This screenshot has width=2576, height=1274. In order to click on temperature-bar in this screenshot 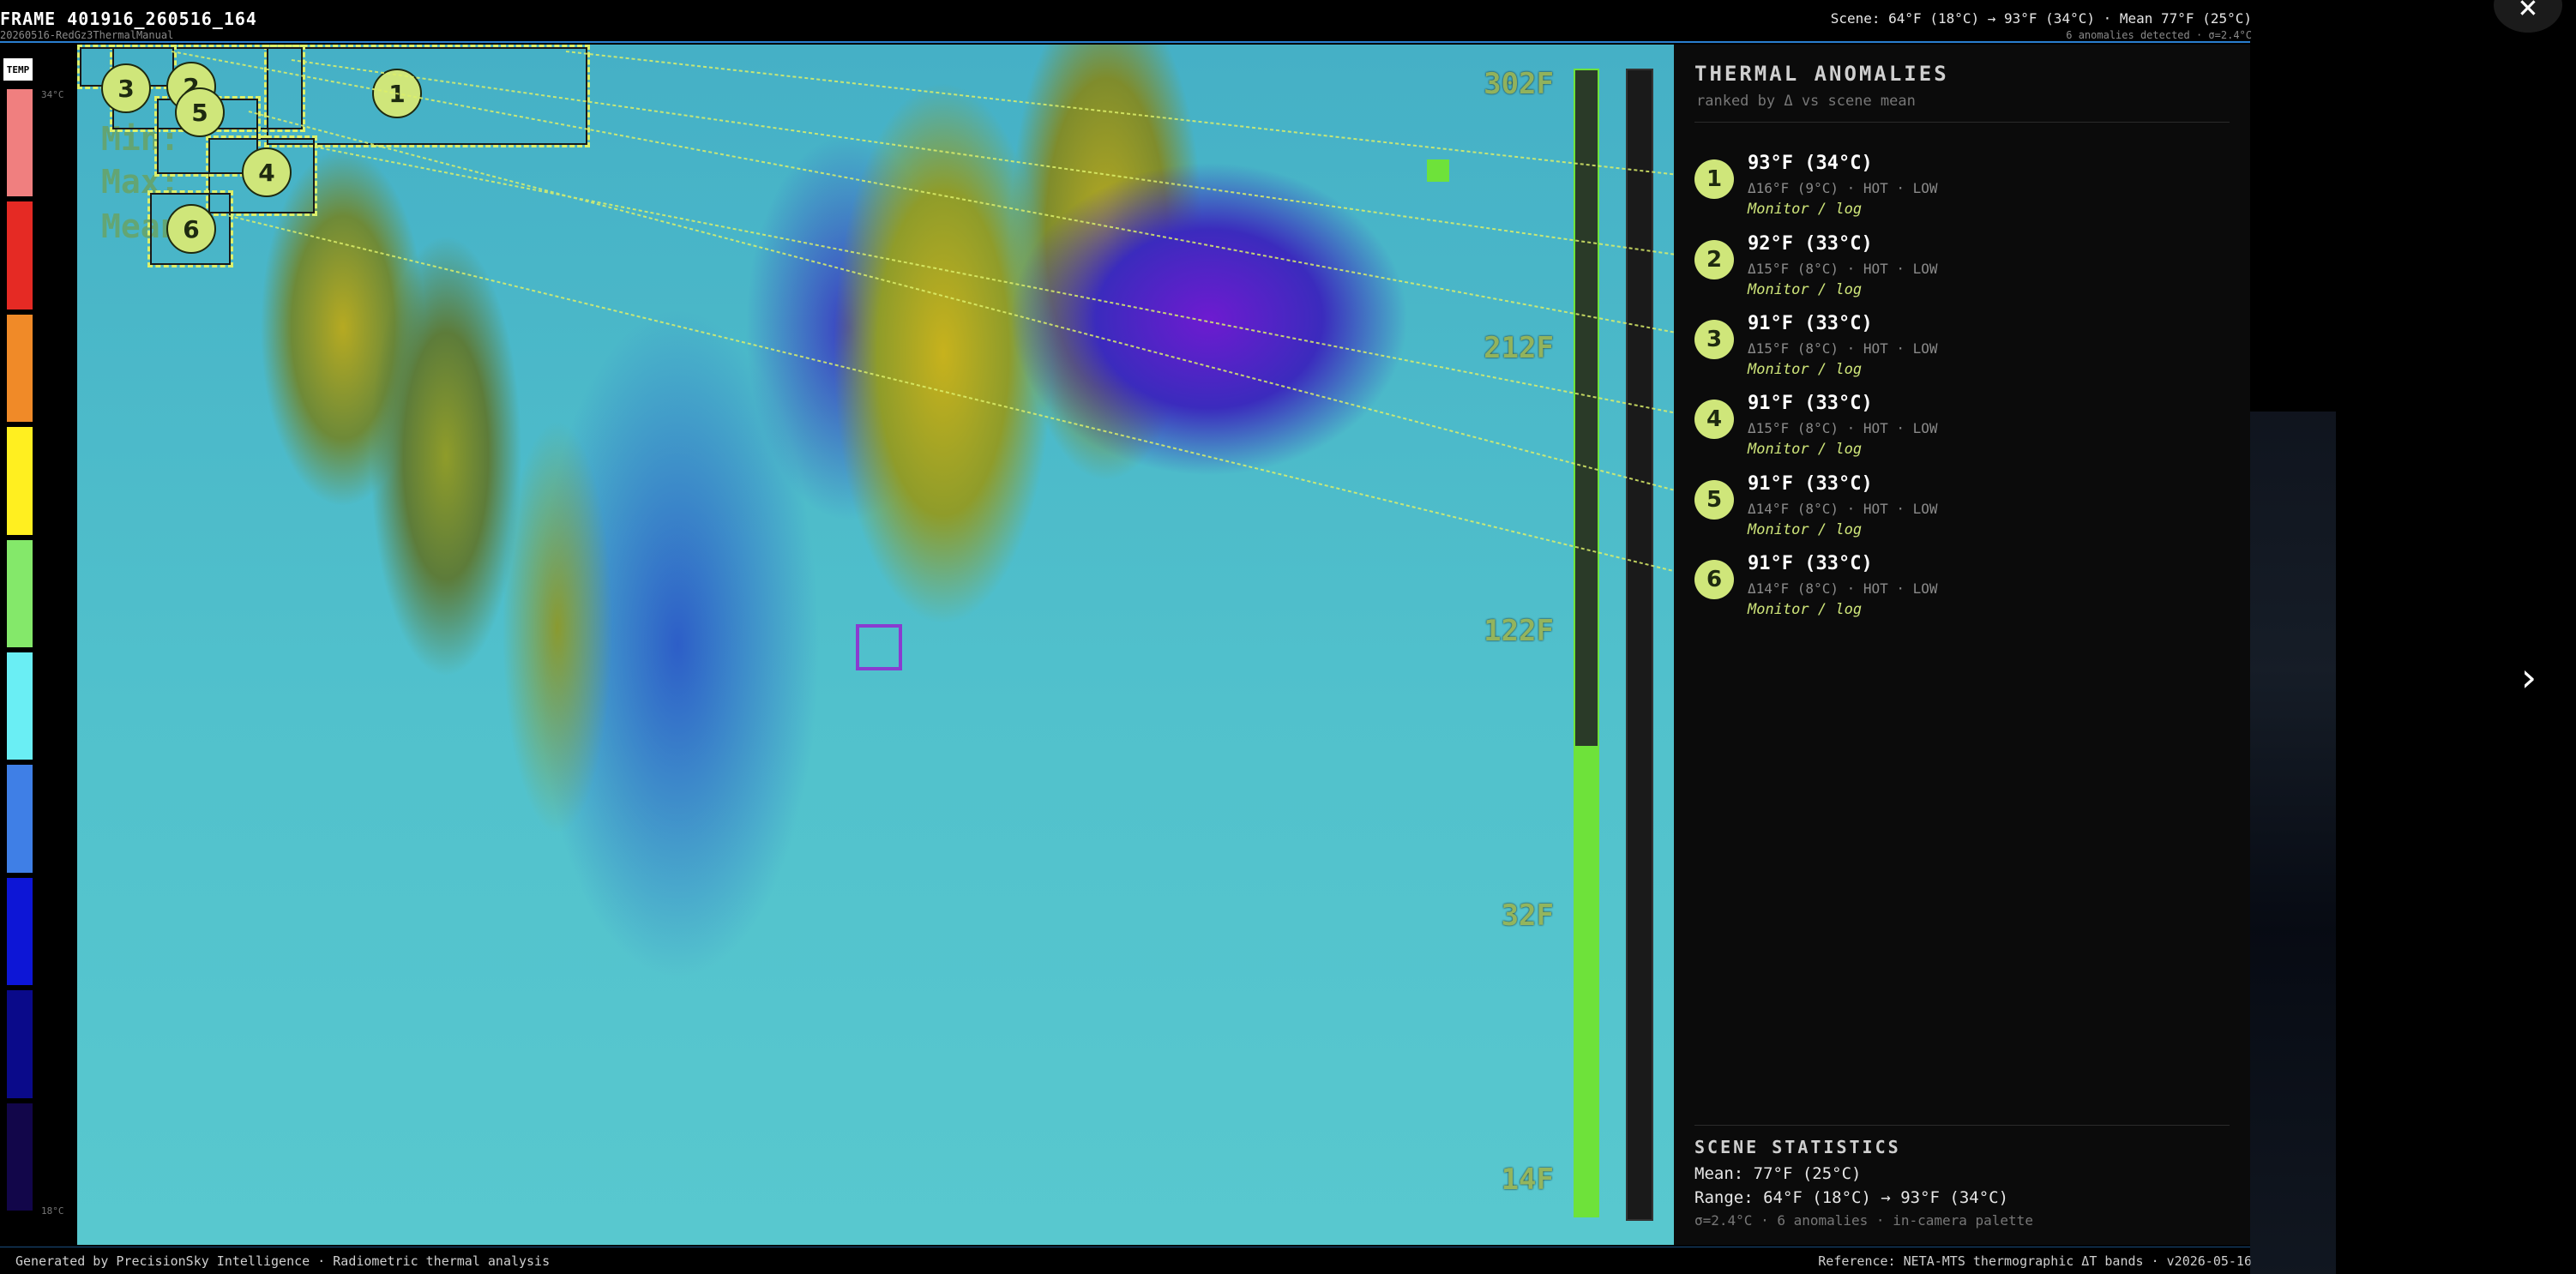, I will do `click(1586, 643)`.